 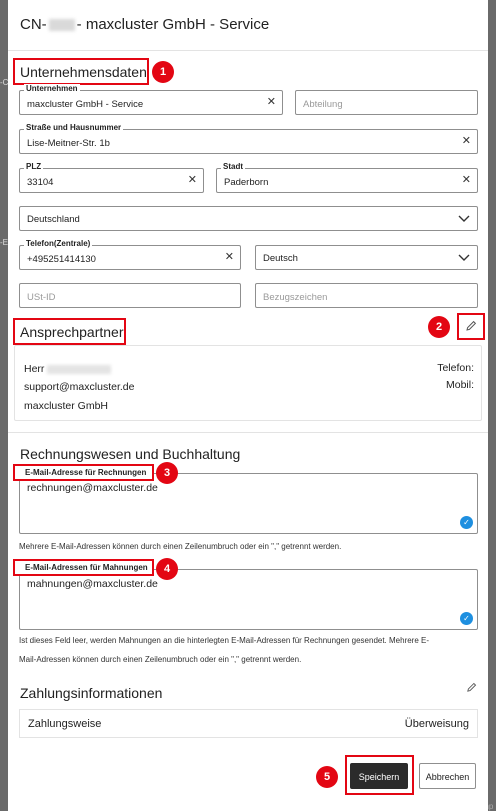 I want to click on redacted-contact-name, so click(x=79, y=369).